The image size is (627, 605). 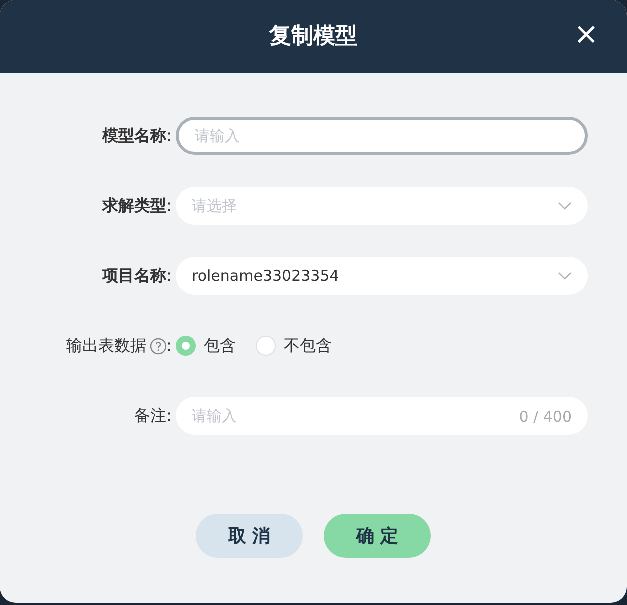 I want to click on dialog-title: 复制模型, so click(x=314, y=37).